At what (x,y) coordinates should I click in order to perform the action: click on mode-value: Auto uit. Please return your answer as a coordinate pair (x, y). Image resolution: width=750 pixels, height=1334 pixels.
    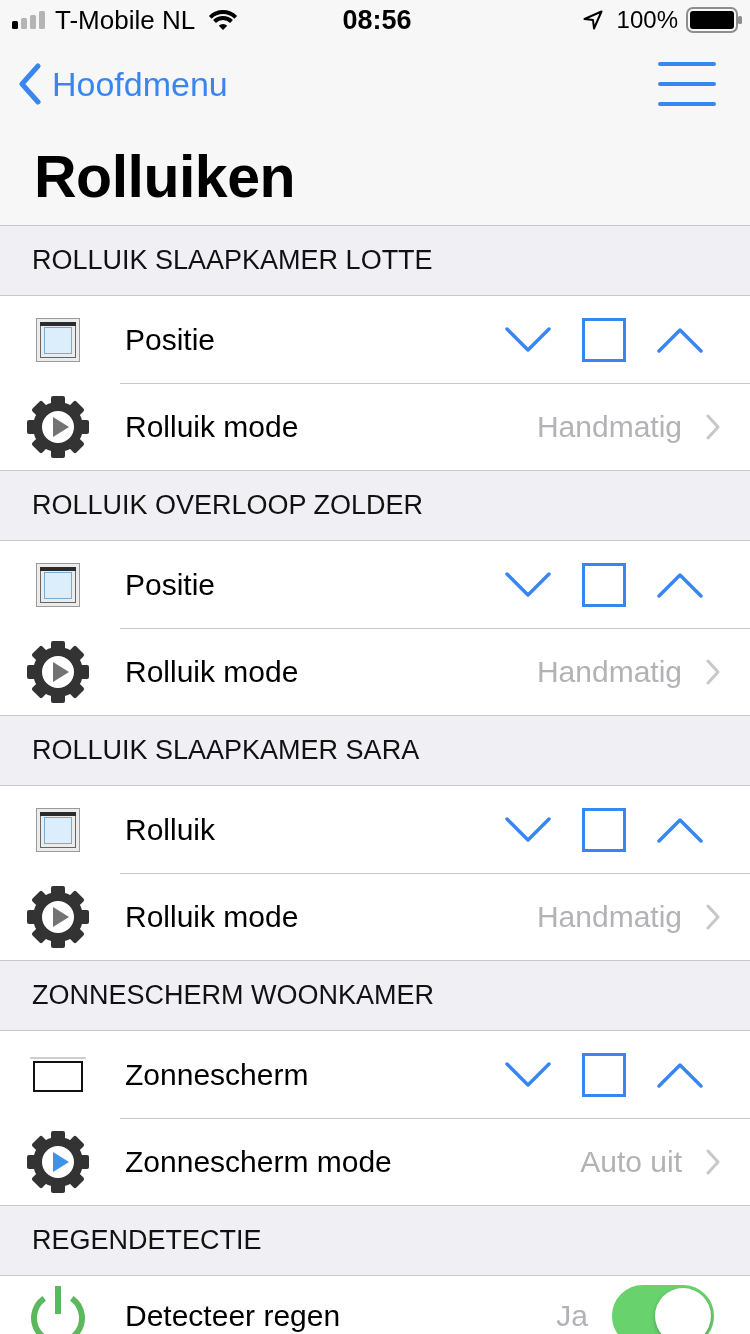
    Looking at the image, I should click on (631, 1162).